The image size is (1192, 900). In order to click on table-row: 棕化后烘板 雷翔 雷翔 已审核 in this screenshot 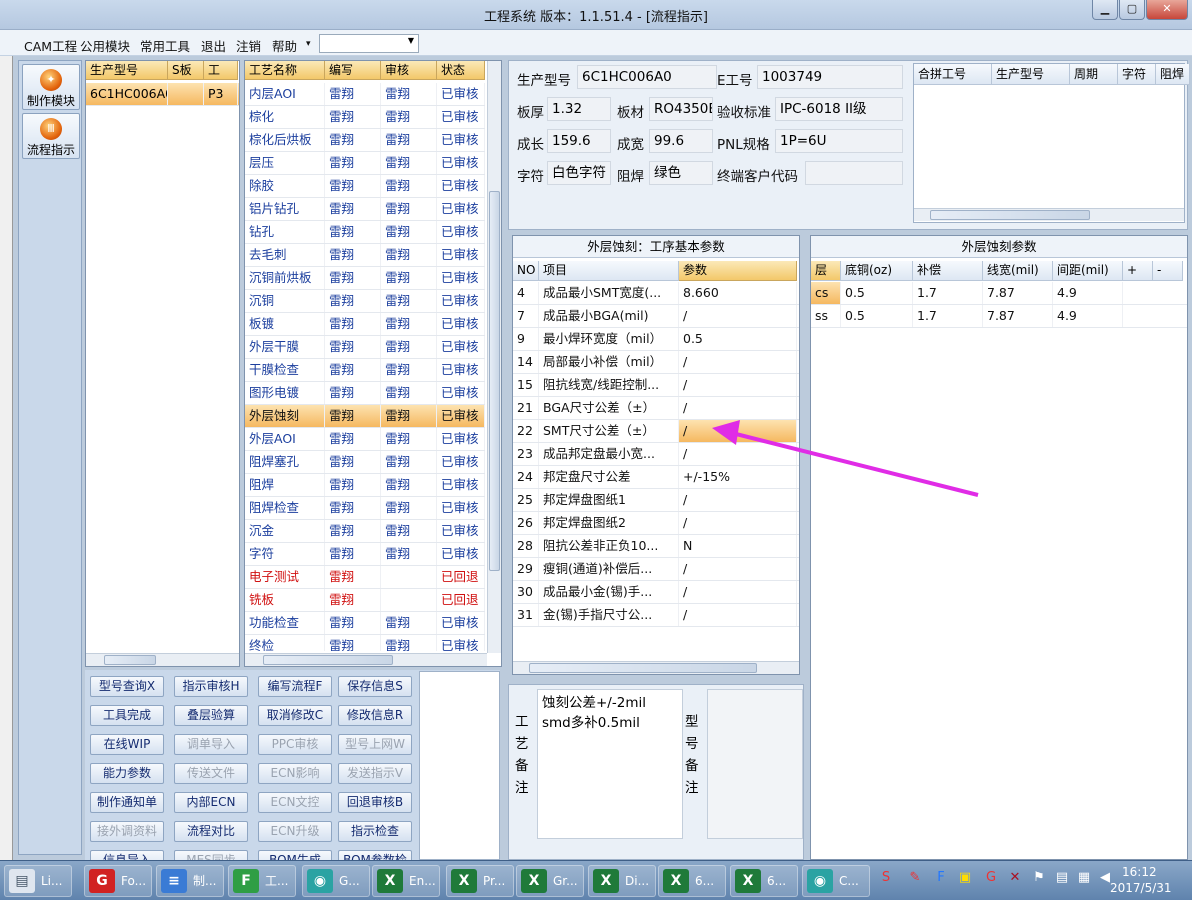, I will do `click(365, 140)`.